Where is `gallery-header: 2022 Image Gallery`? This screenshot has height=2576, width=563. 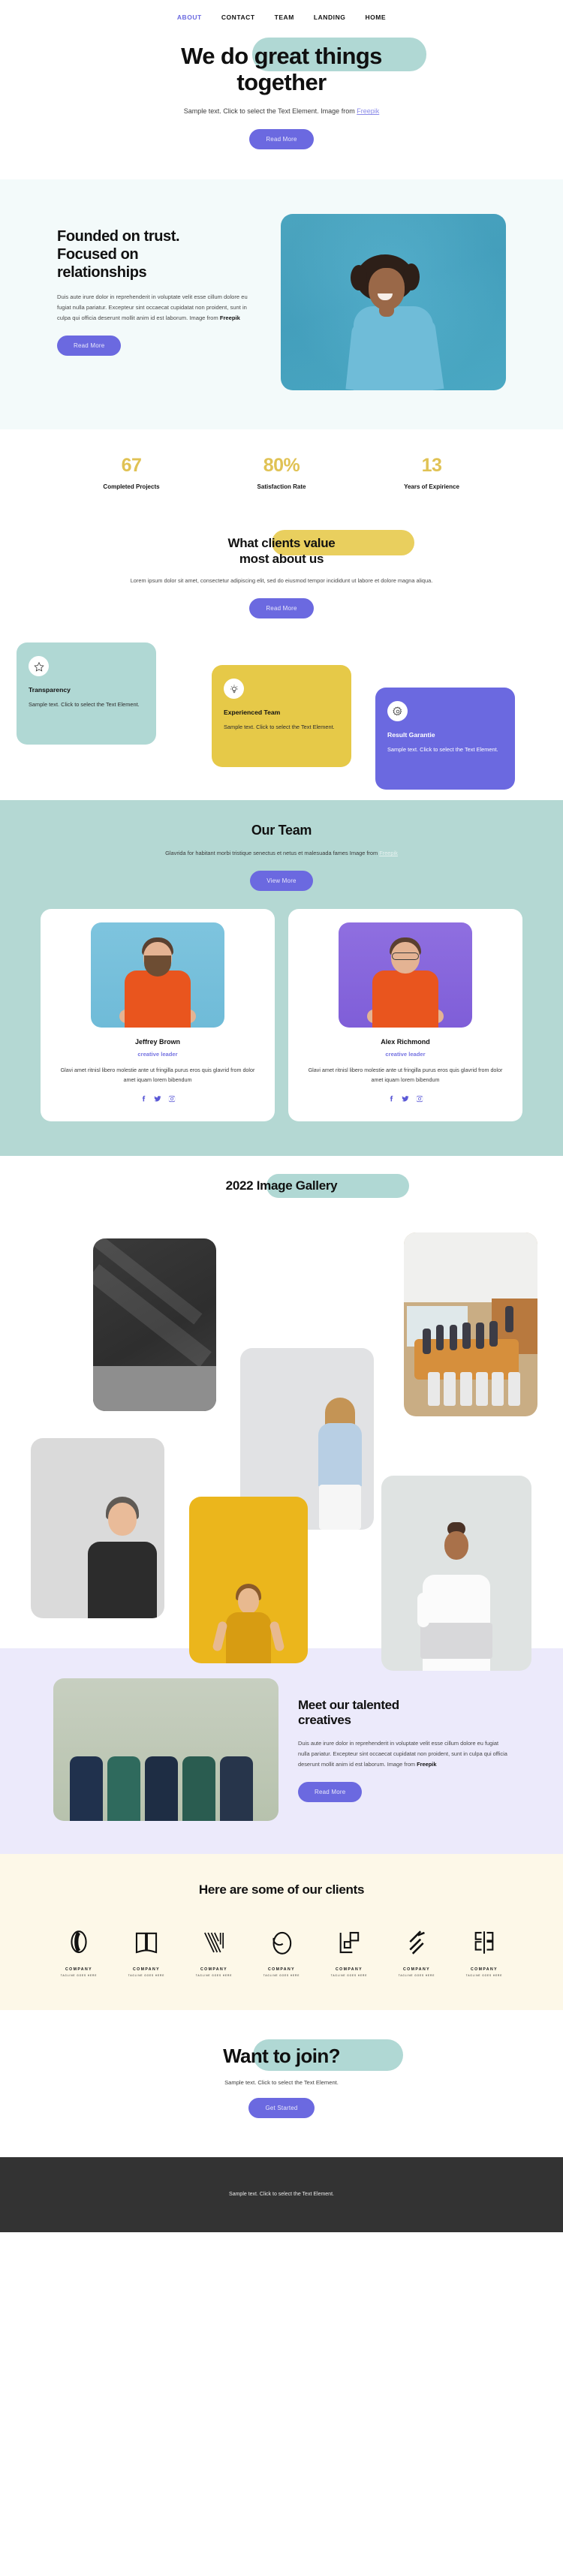
gallery-header: 2022 Image Gallery is located at coordinates (281, 1186).